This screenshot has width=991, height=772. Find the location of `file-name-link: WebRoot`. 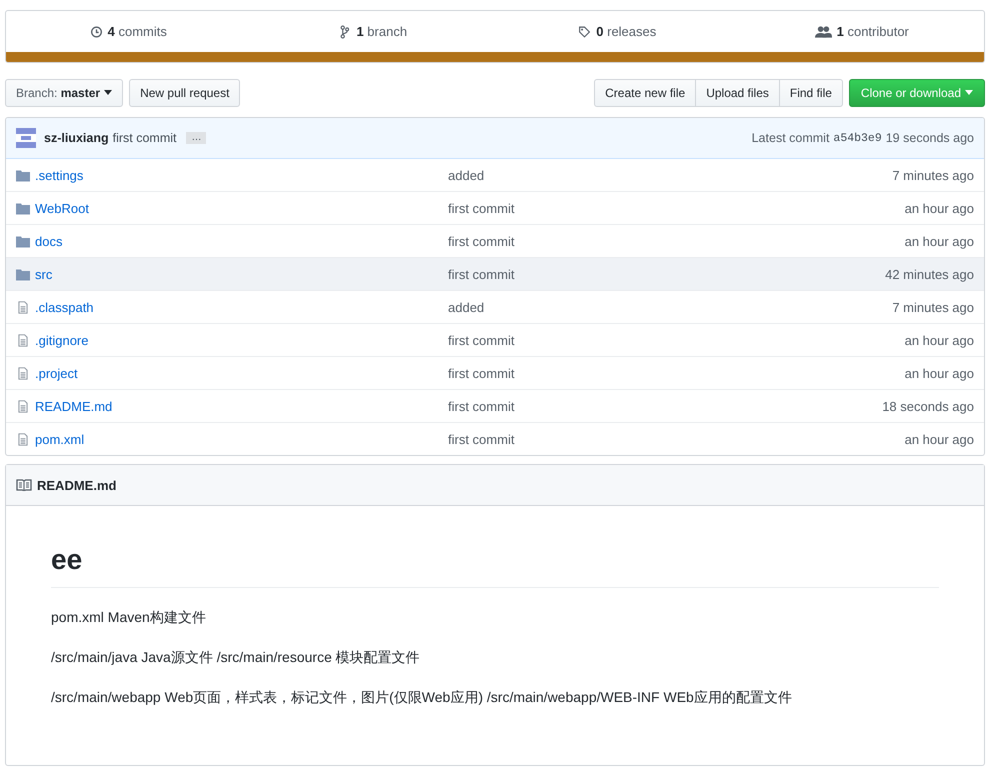

file-name-link: WebRoot is located at coordinates (62, 208).